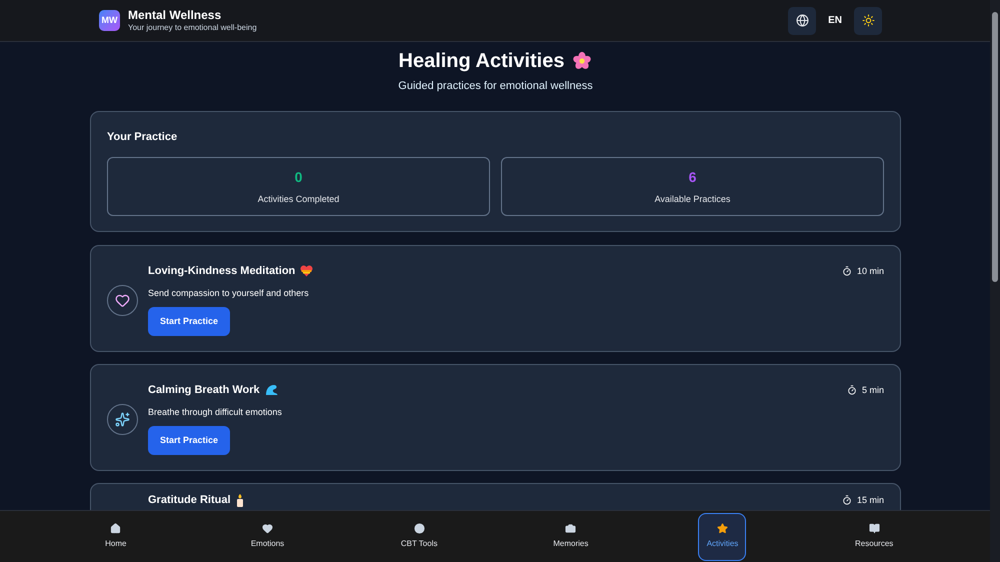 The image size is (1000, 562). I want to click on wave-icon, so click(271, 390).